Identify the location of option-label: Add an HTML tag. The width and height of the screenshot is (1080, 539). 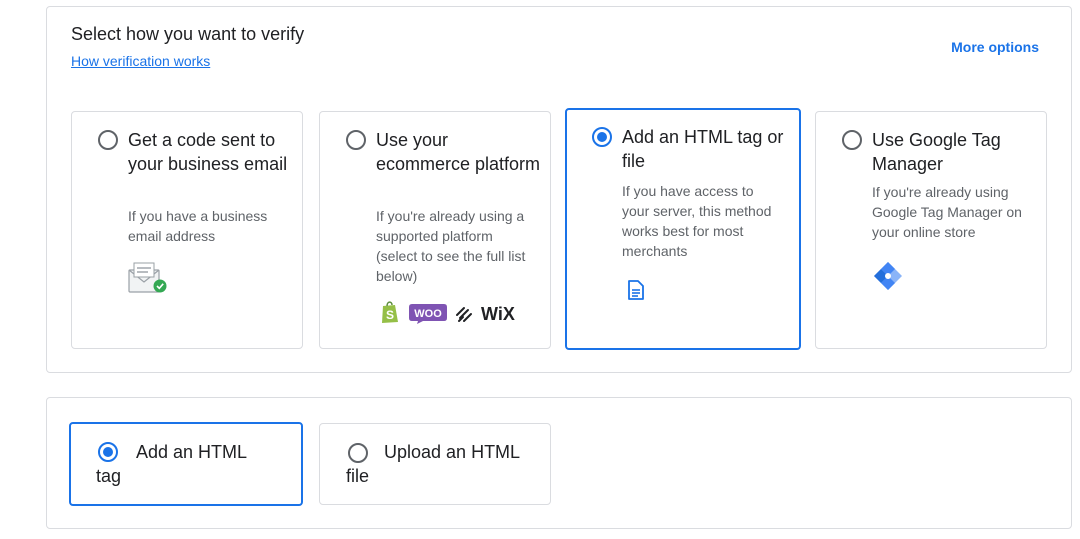
(171, 464).